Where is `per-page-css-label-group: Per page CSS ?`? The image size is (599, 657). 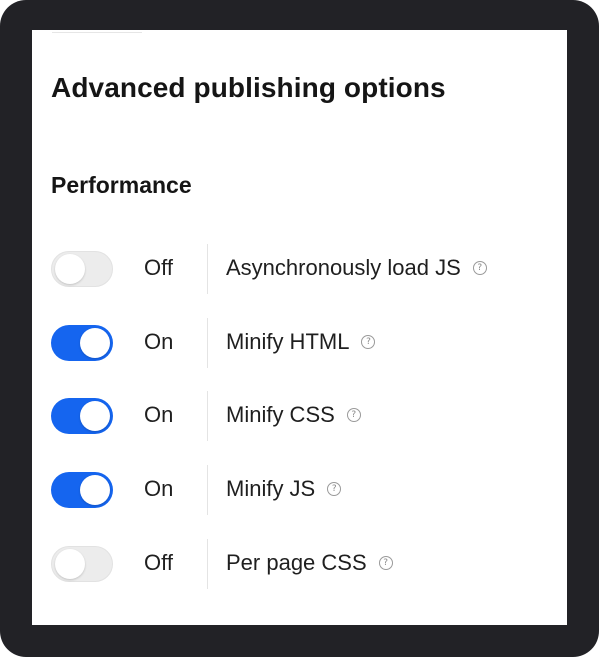 per-page-css-label-group: Per page CSS ? is located at coordinates (309, 563).